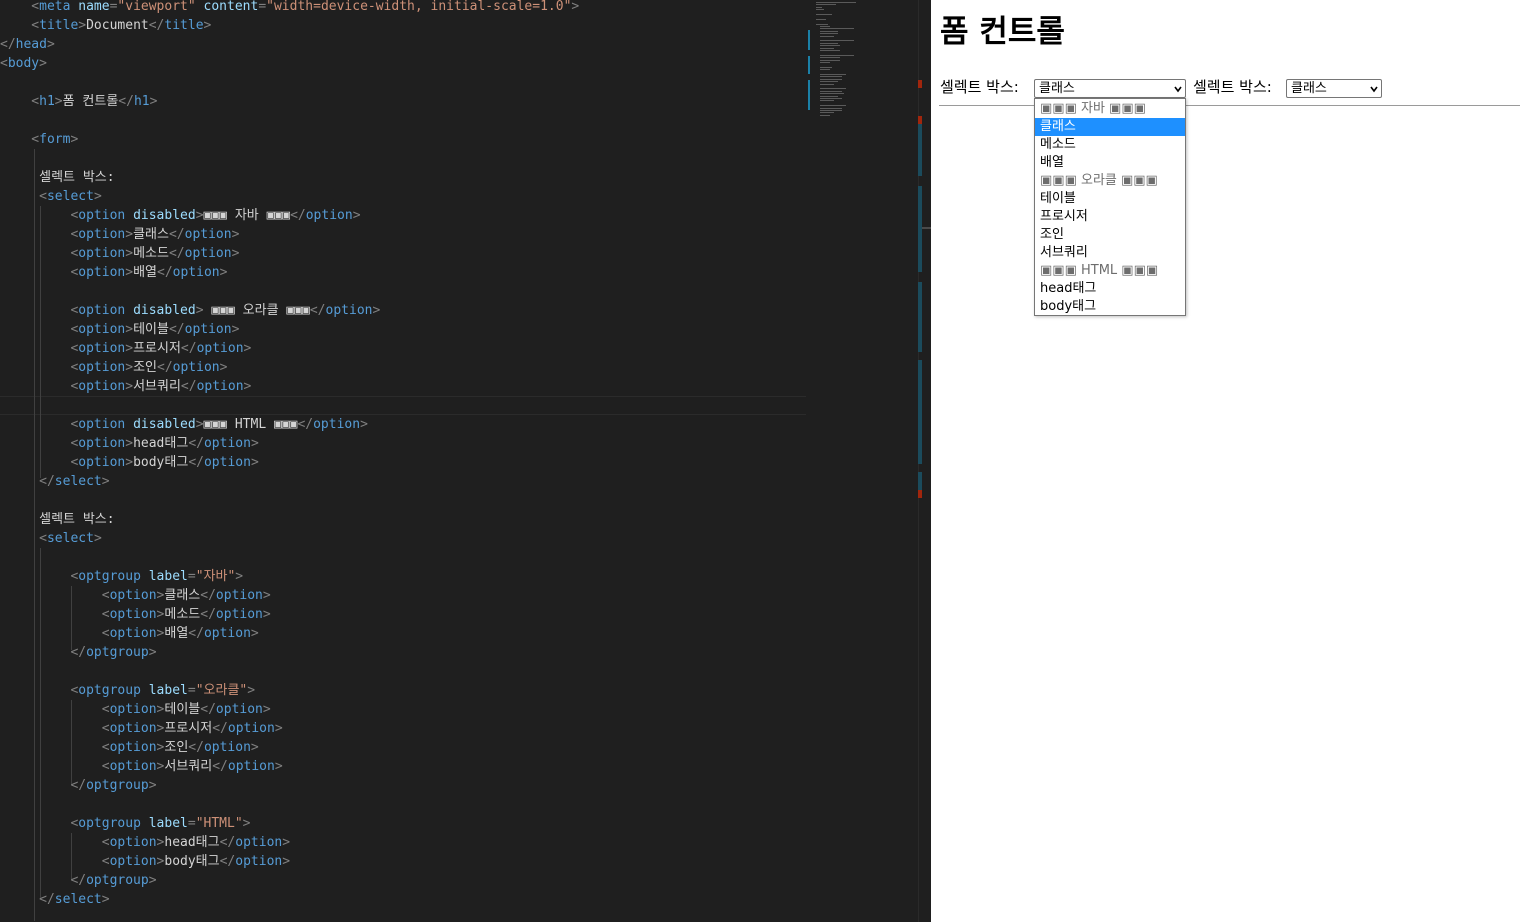 Image resolution: width=1520 pixels, height=922 pixels. Describe the element at coordinates (1110, 217) in the screenshot. I see `dropdown-option: 프로시저` at that location.